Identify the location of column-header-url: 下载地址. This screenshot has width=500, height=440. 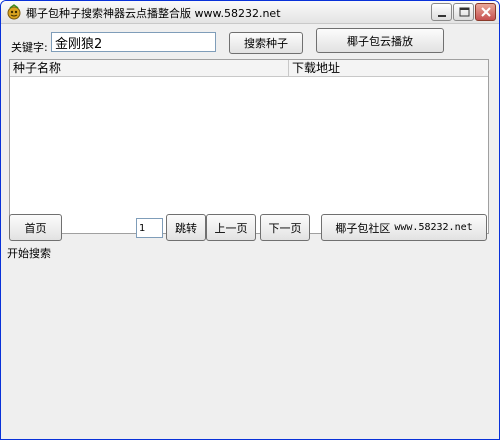
(388, 68).